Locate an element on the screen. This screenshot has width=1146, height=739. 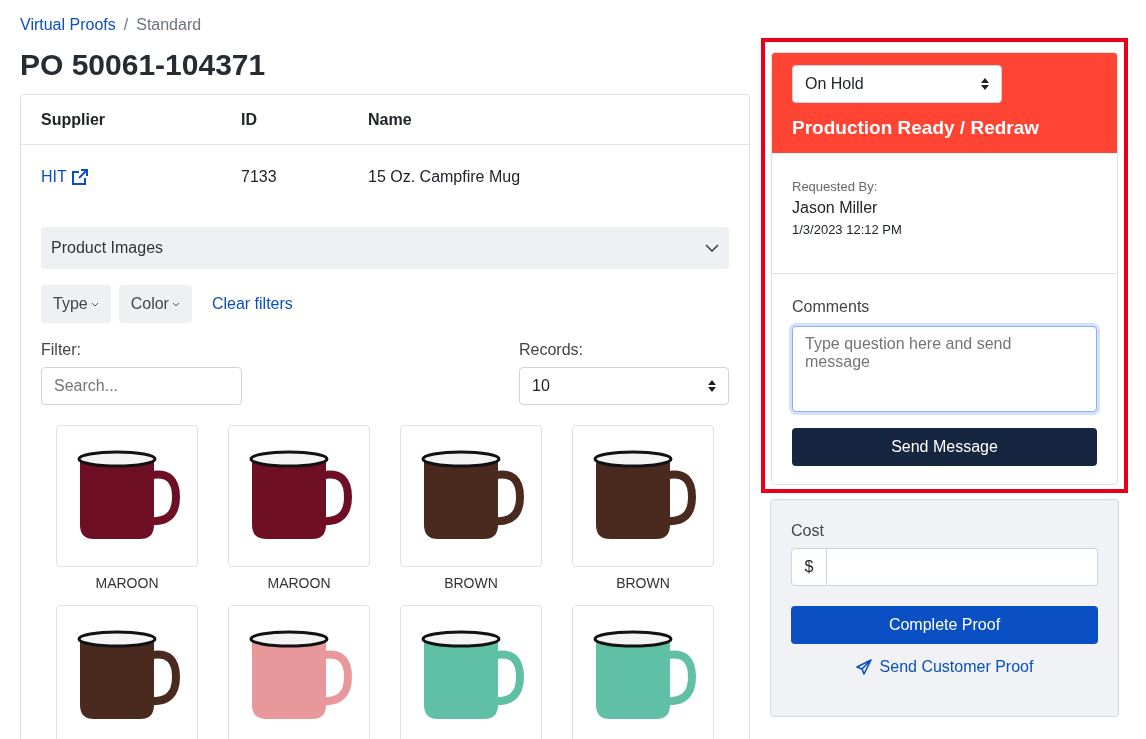
filter-dropdown: Color is located at coordinates (155, 304).